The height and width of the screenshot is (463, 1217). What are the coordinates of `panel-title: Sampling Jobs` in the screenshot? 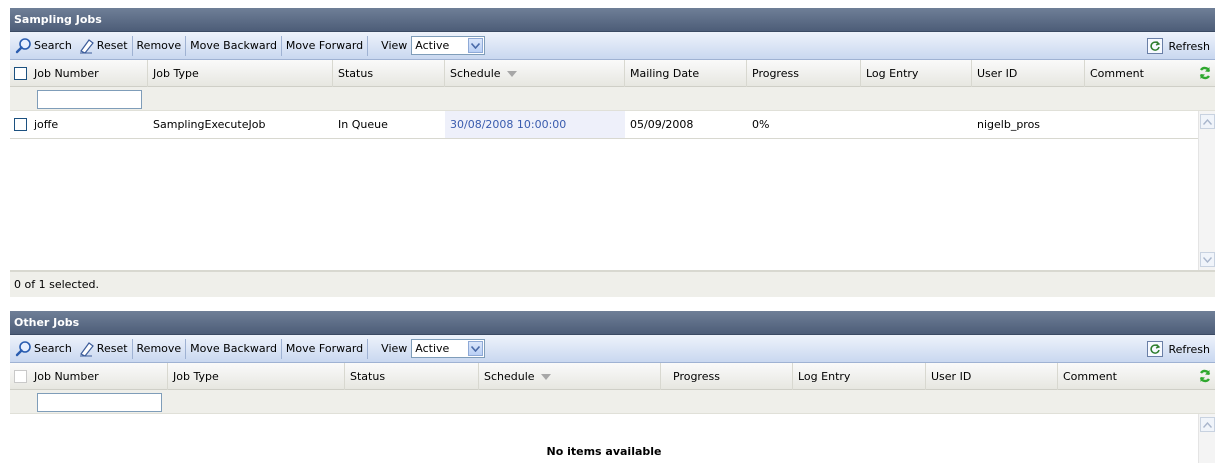 It's located at (612, 20).